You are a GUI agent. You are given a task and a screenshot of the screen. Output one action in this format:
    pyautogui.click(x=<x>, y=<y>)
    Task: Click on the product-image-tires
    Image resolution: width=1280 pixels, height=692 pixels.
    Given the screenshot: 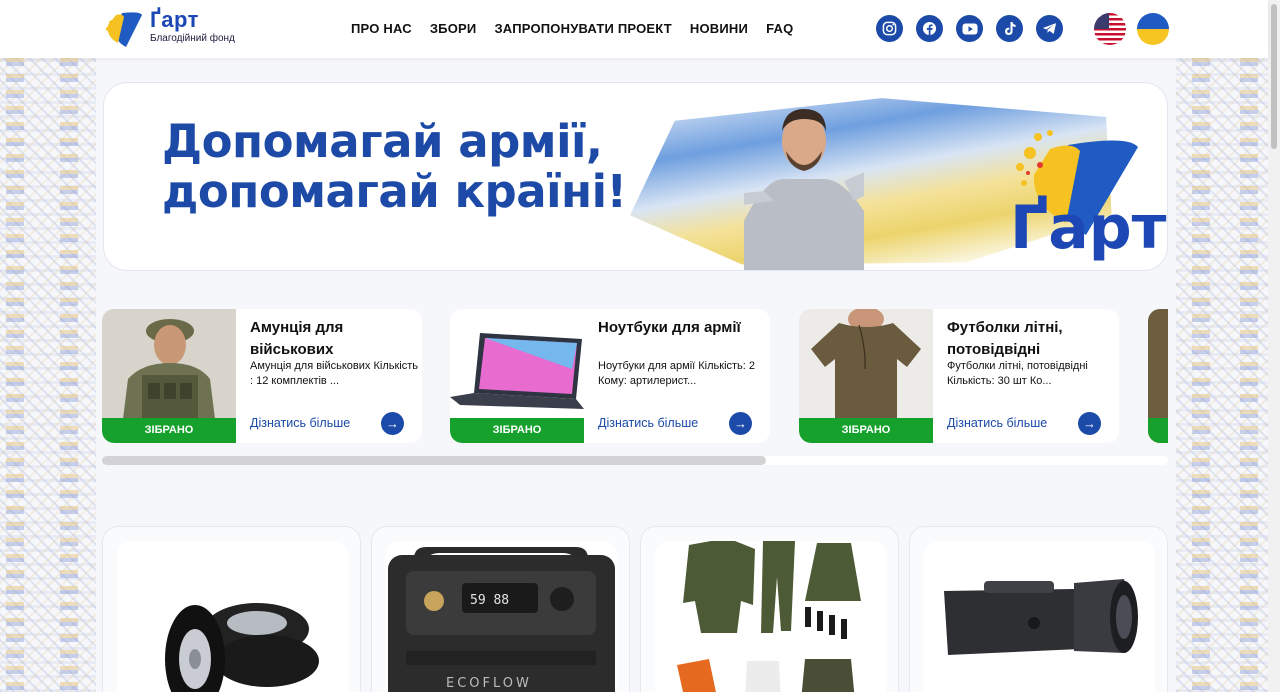 What is the action you would take?
    pyautogui.click(x=232, y=616)
    